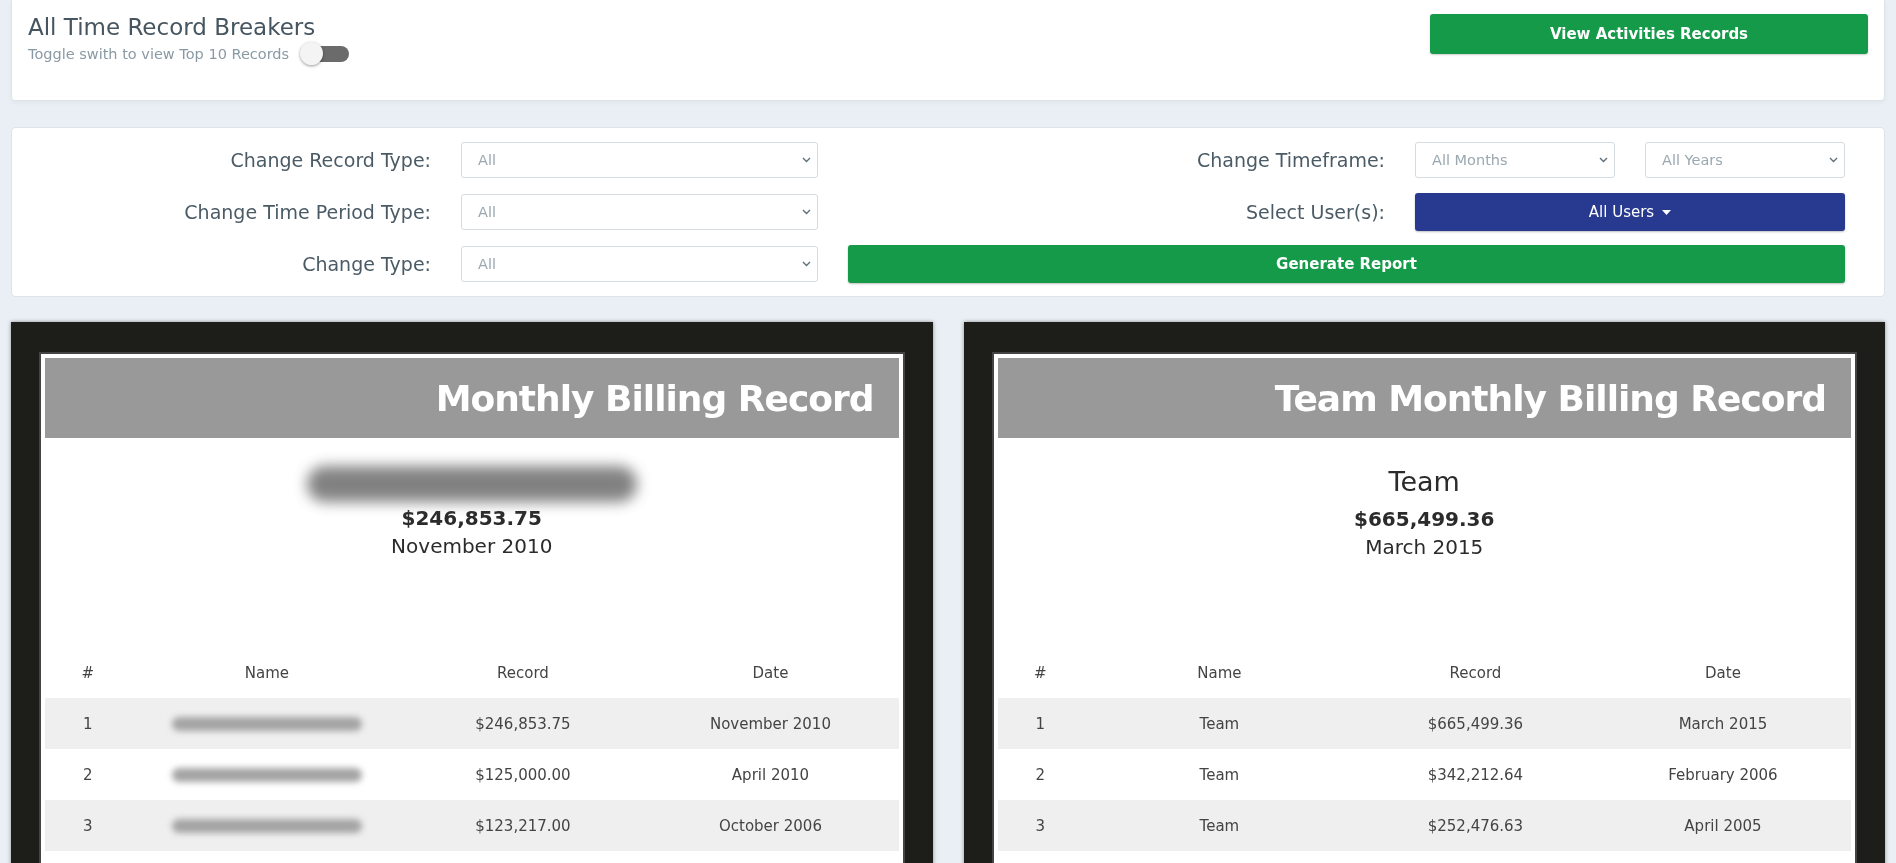  Describe the element at coordinates (770, 774) in the screenshot. I see `table-cell: April 2010` at that location.